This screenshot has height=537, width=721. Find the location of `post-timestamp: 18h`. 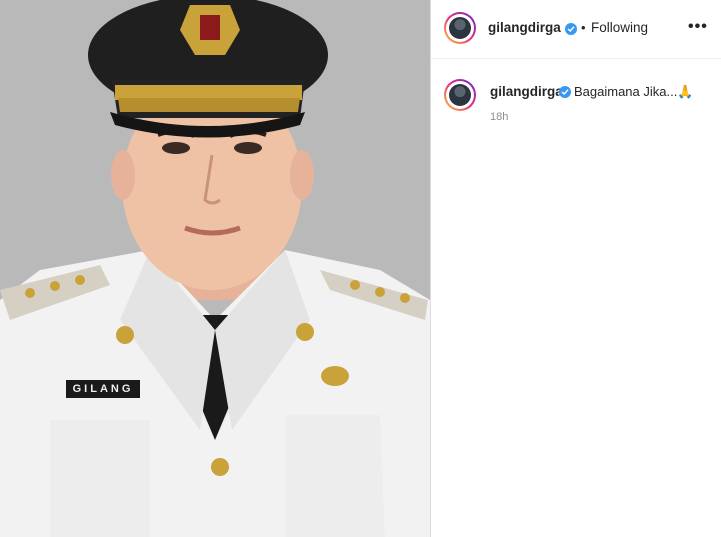

post-timestamp: 18h is located at coordinates (499, 117).